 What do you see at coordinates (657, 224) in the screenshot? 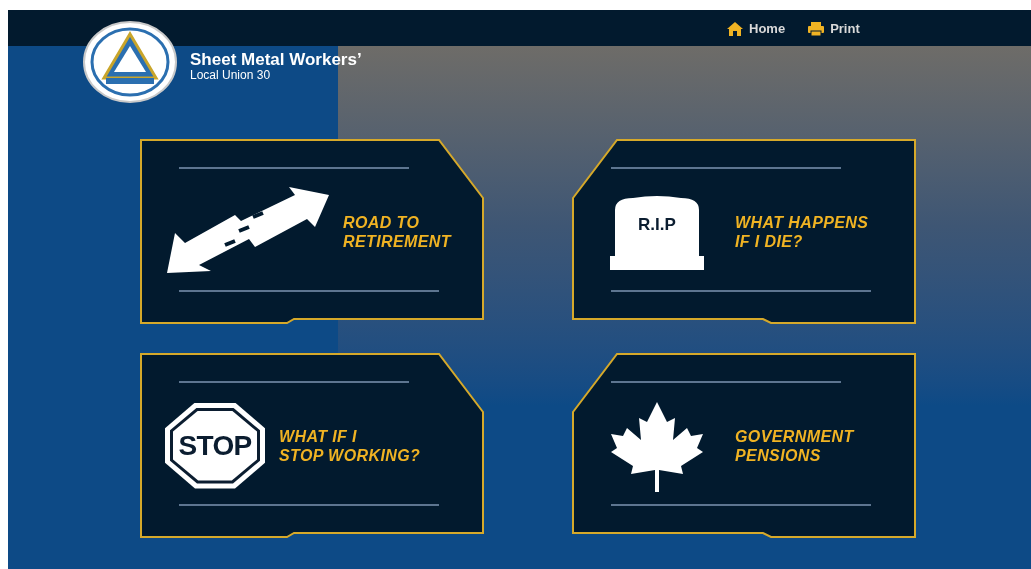
I see `tombstone-text: R.I.P` at bounding box center [657, 224].